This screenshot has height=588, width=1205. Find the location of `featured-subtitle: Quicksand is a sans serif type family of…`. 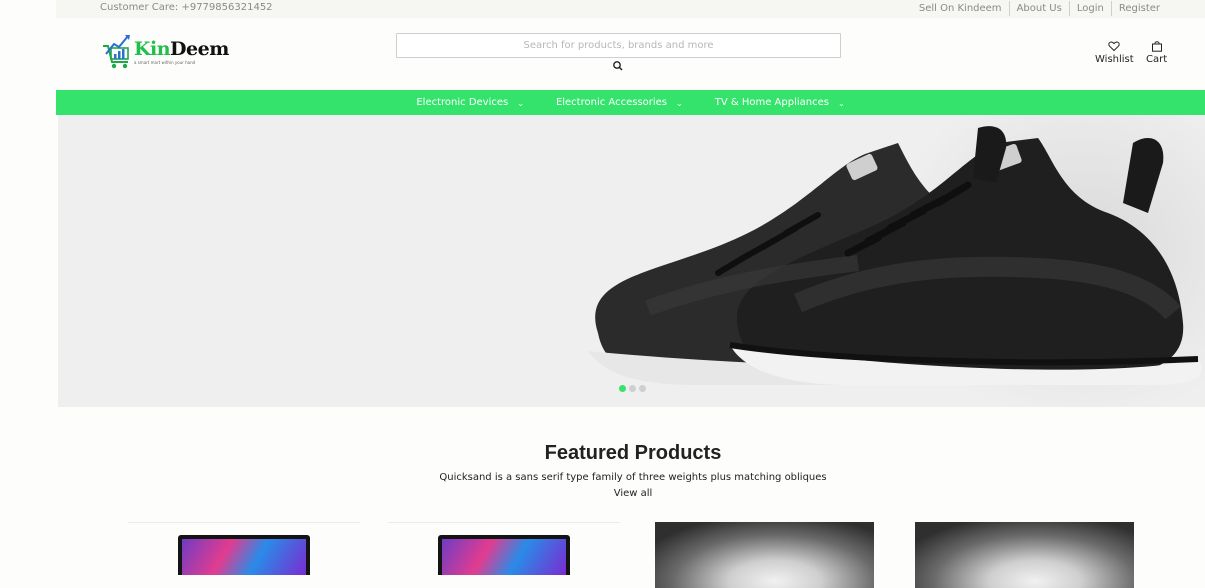

featured-subtitle: Quicksand is a sans serif type family of… is located at coordinates (633, 477).